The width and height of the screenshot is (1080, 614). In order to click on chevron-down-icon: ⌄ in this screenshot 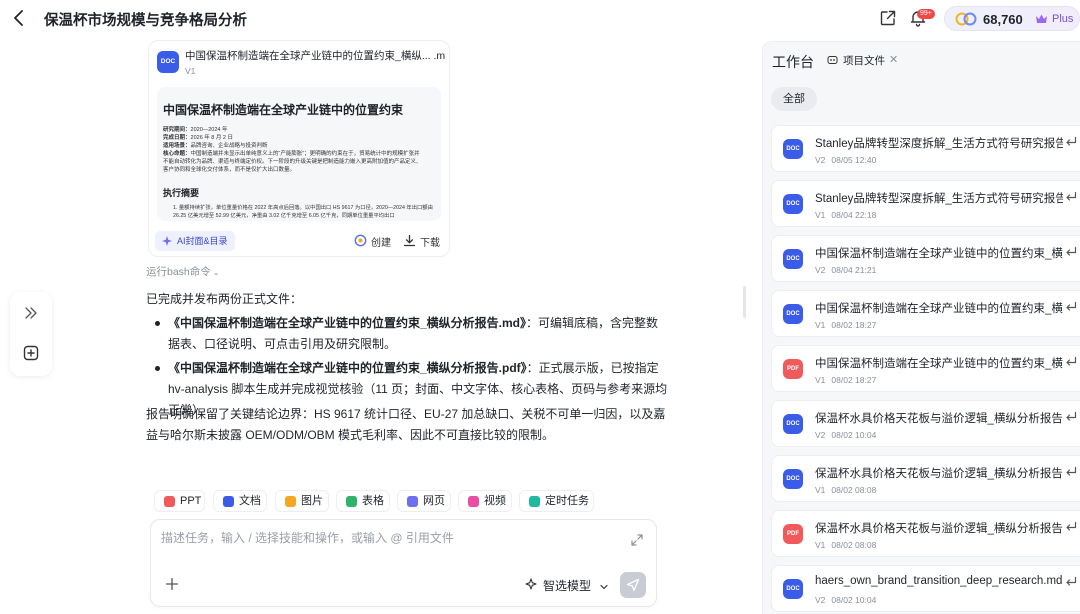, I will do `click(216, 272)`.